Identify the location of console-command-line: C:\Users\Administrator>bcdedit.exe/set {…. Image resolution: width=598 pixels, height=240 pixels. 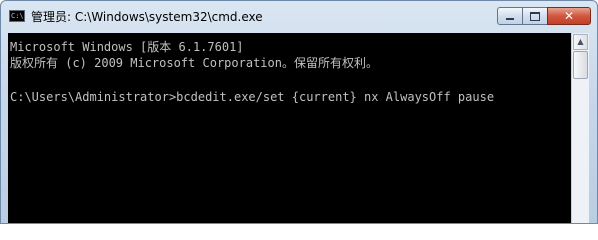
(252, 97).